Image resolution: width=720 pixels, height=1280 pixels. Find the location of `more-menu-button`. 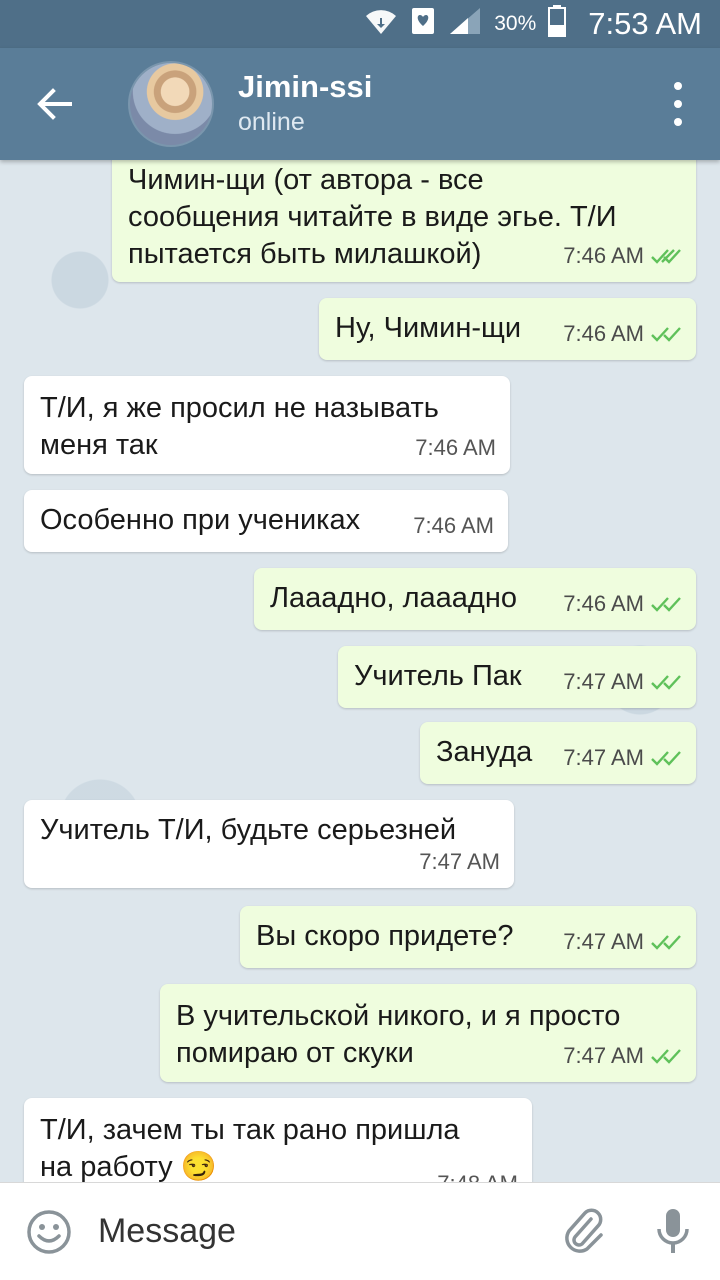

more-menu-button is located at coordinates (678, 104).